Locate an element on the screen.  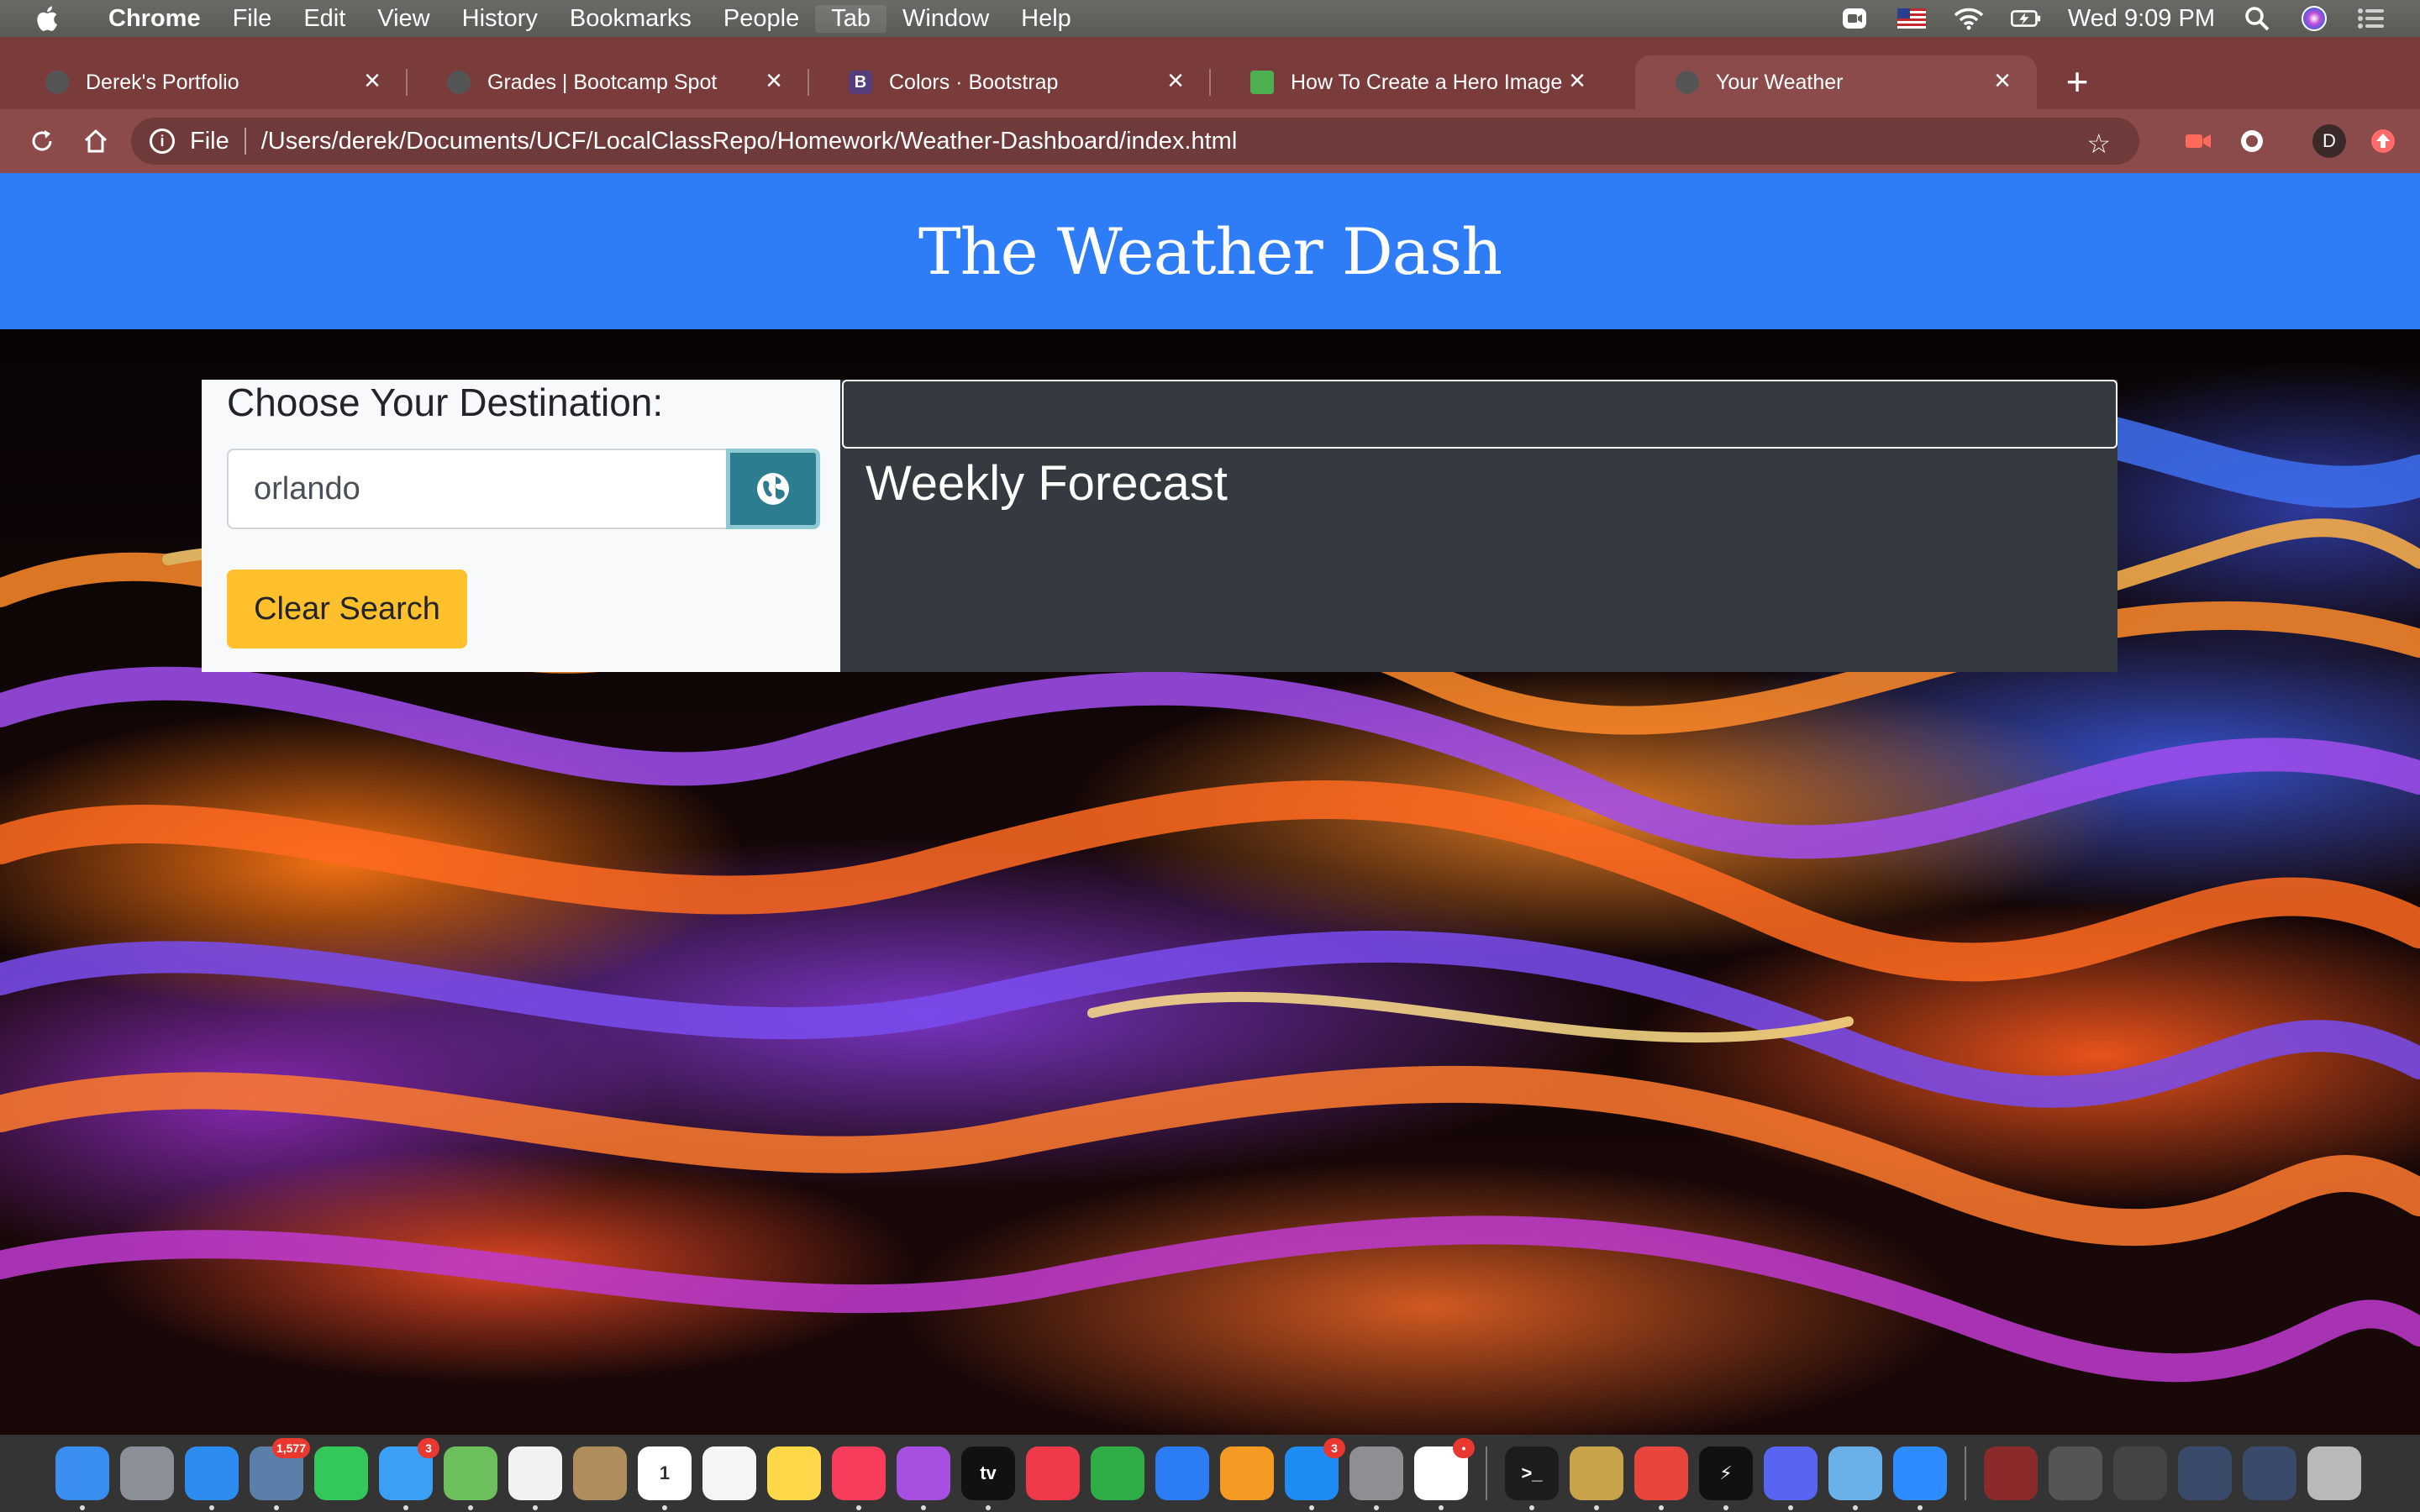
downloads-stack-icon is located at coordinates (2011, 1473).